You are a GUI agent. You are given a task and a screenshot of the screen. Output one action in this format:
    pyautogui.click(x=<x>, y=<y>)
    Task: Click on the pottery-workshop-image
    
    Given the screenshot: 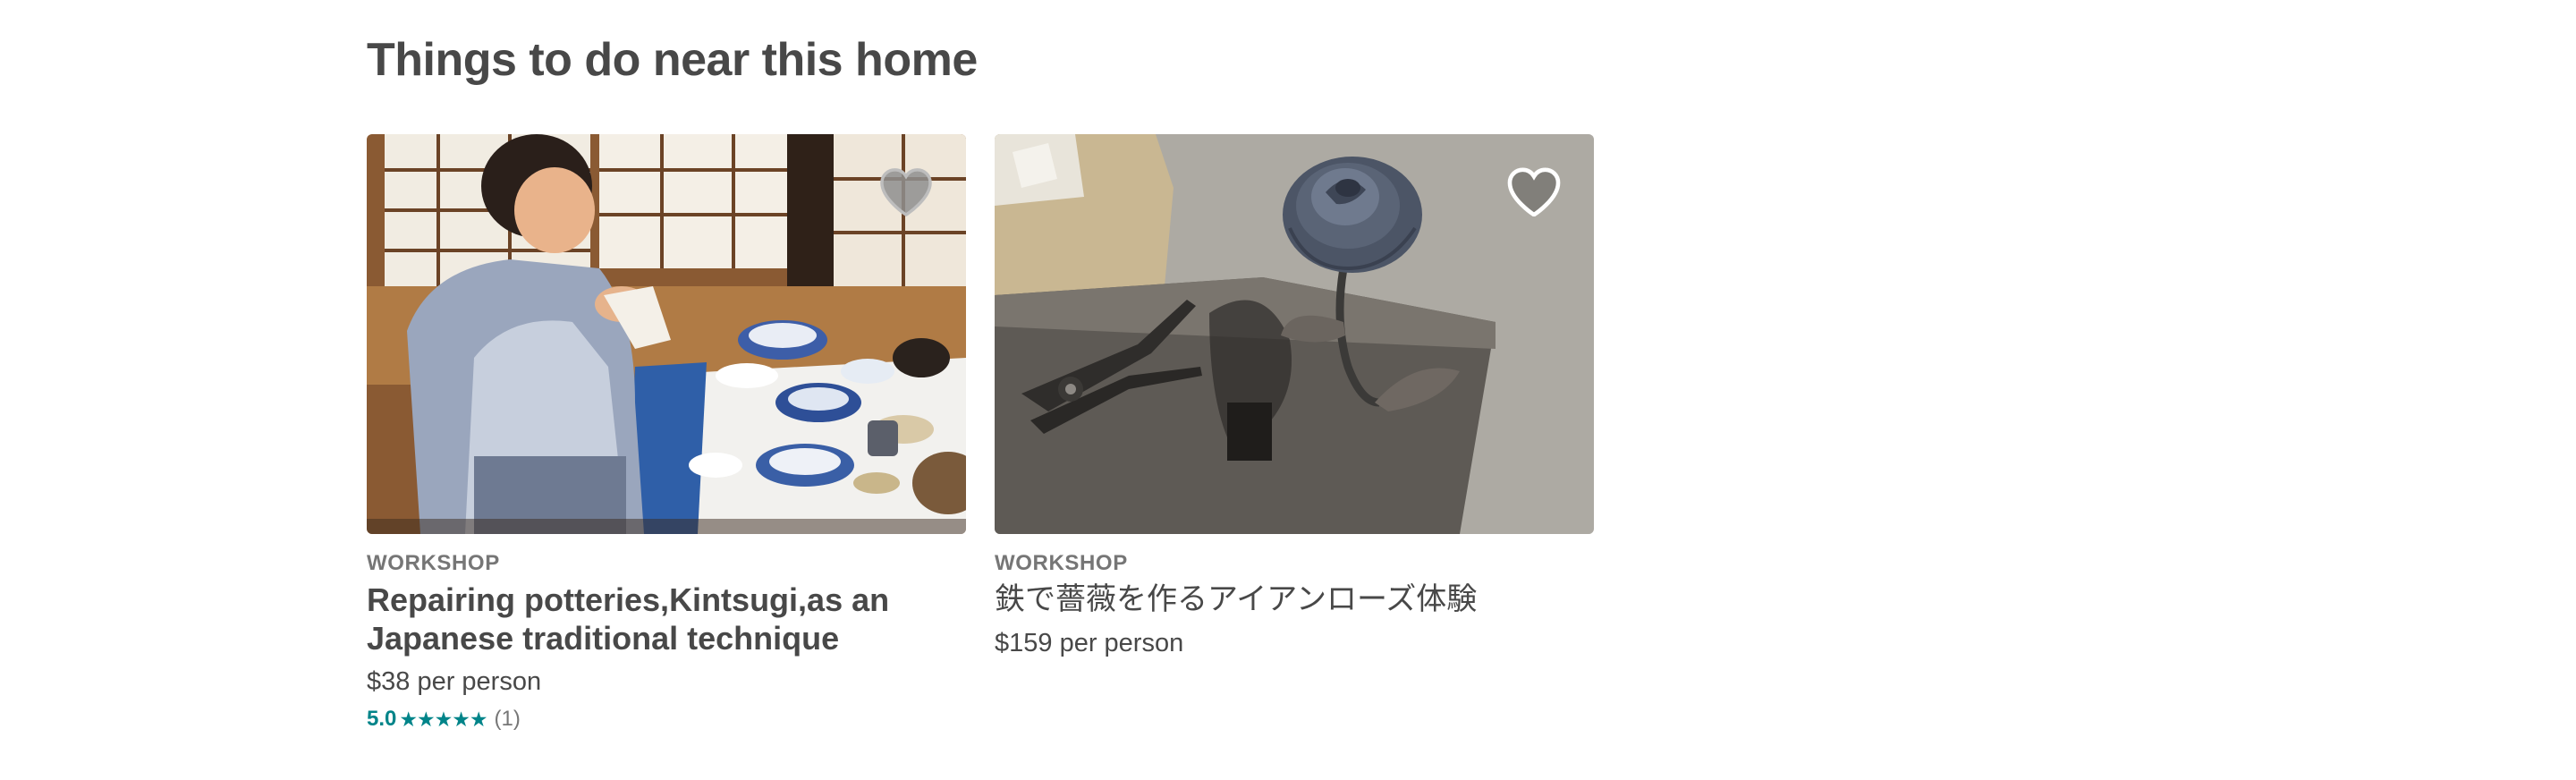 What is the action you would take?
    pyautogui.click(x=666, y=334)
    